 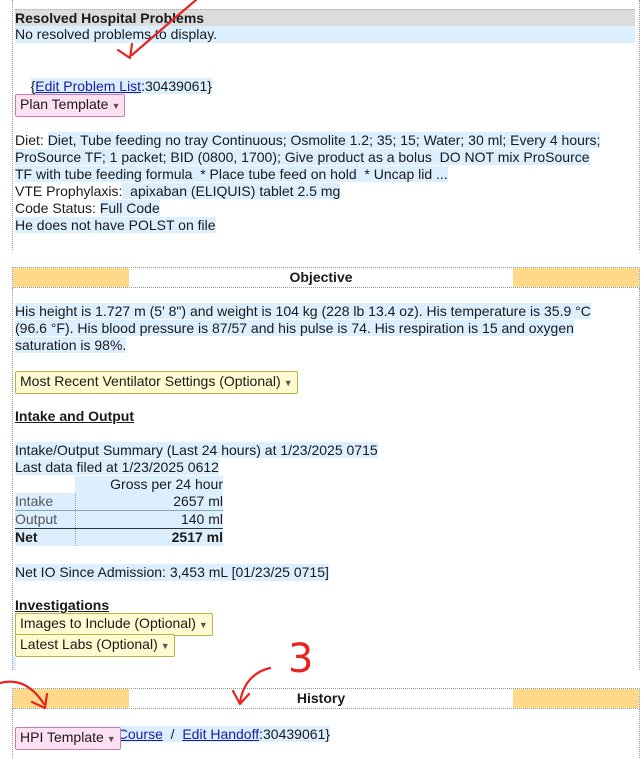 What do you see at coordinates (71, 345) in the screenshot?
I see `vitals-line-3: saturation is 98%.` at bounding box center [71, 345].